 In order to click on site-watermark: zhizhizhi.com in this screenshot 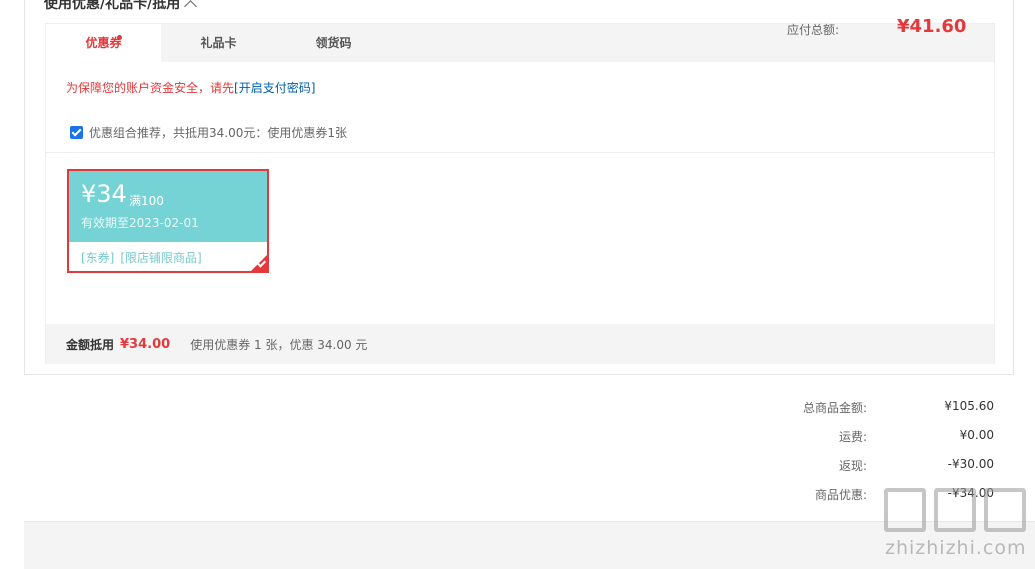, I will do `click(957, 528)`.